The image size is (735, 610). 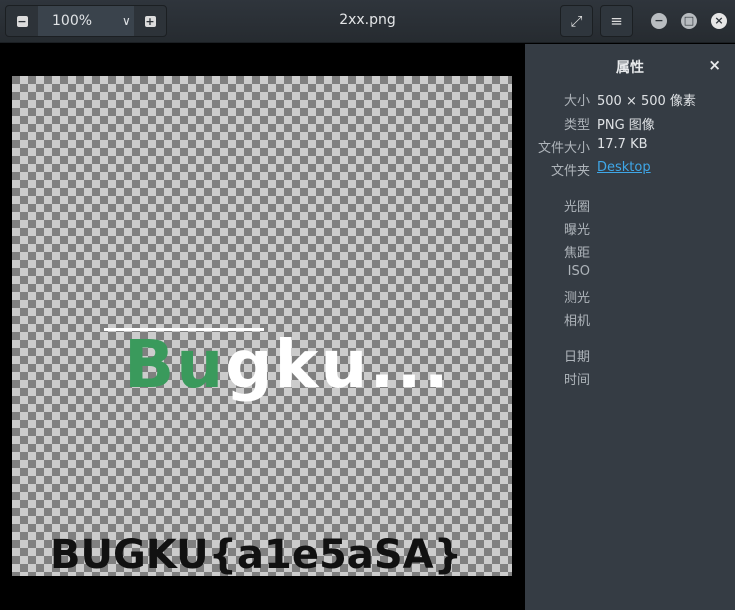 What do you see at coordinates (630, 274) in the screenshot?
I see `property-row: ISO` at bounding box center [630, 274].